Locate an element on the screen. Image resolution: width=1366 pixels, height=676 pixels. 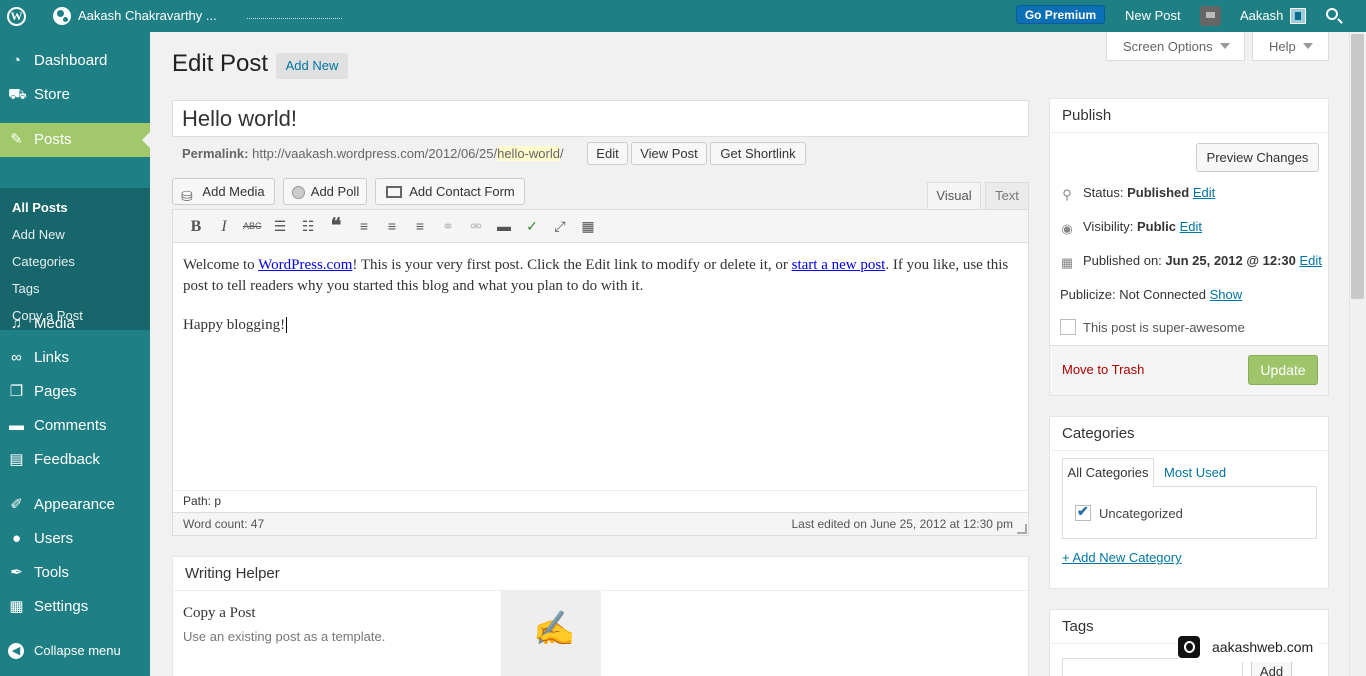
site-tagline-field is located at coordinates (294, 18).